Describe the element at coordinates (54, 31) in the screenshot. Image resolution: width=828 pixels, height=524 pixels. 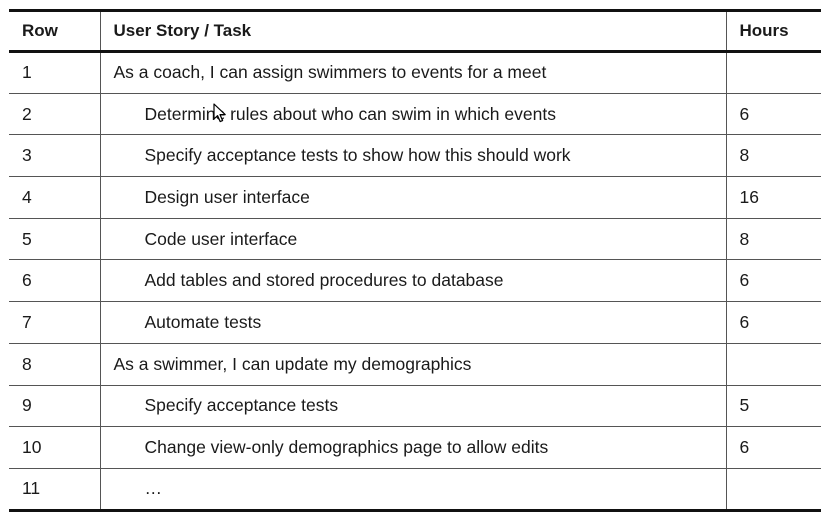
I see `row-column-header: Row` at that location.